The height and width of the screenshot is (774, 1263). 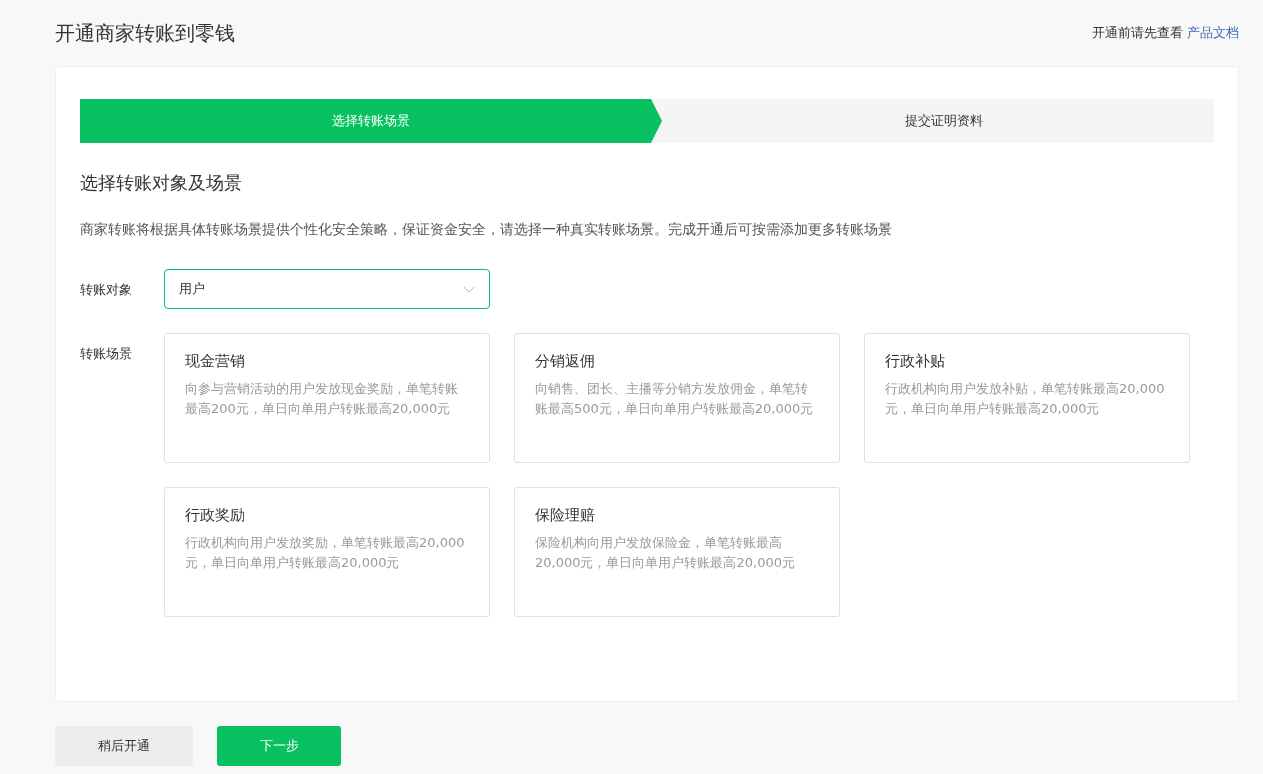 What do you see at coordinates (161, 183) in the screenshot?
I see `section-title: 选择转账对象及场景` at bounding box center [161, 183].